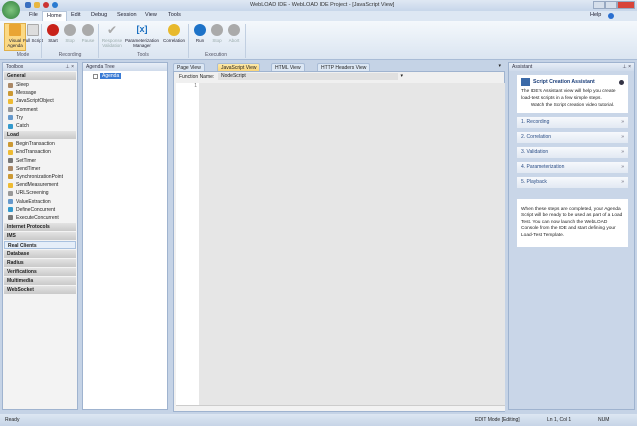 Image resolution: width=637 pixels, height=426 pixels. I want to click on menu-edit: Edit, so click(75, 15).